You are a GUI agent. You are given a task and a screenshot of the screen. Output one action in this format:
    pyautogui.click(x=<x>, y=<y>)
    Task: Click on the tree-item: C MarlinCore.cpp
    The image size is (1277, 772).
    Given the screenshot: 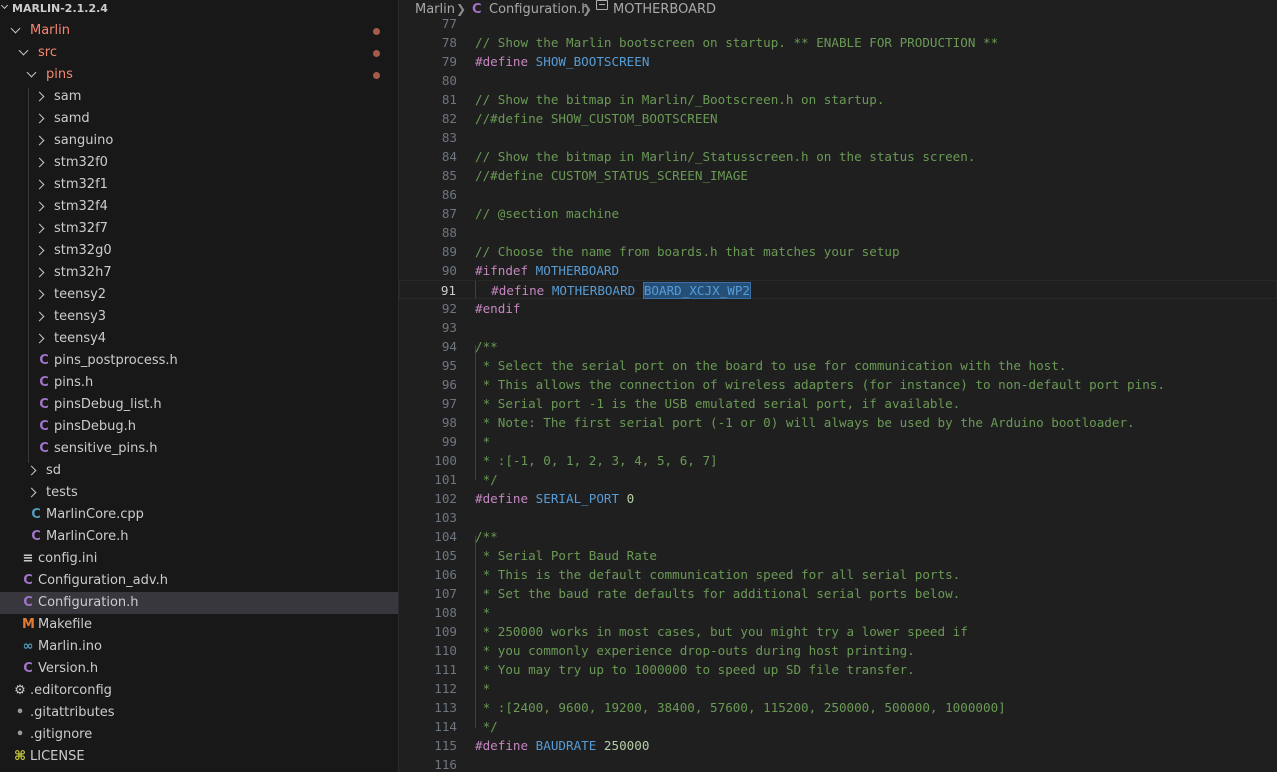 What is the action you would take?
    pyautogui.click(x=199, y=515)
    